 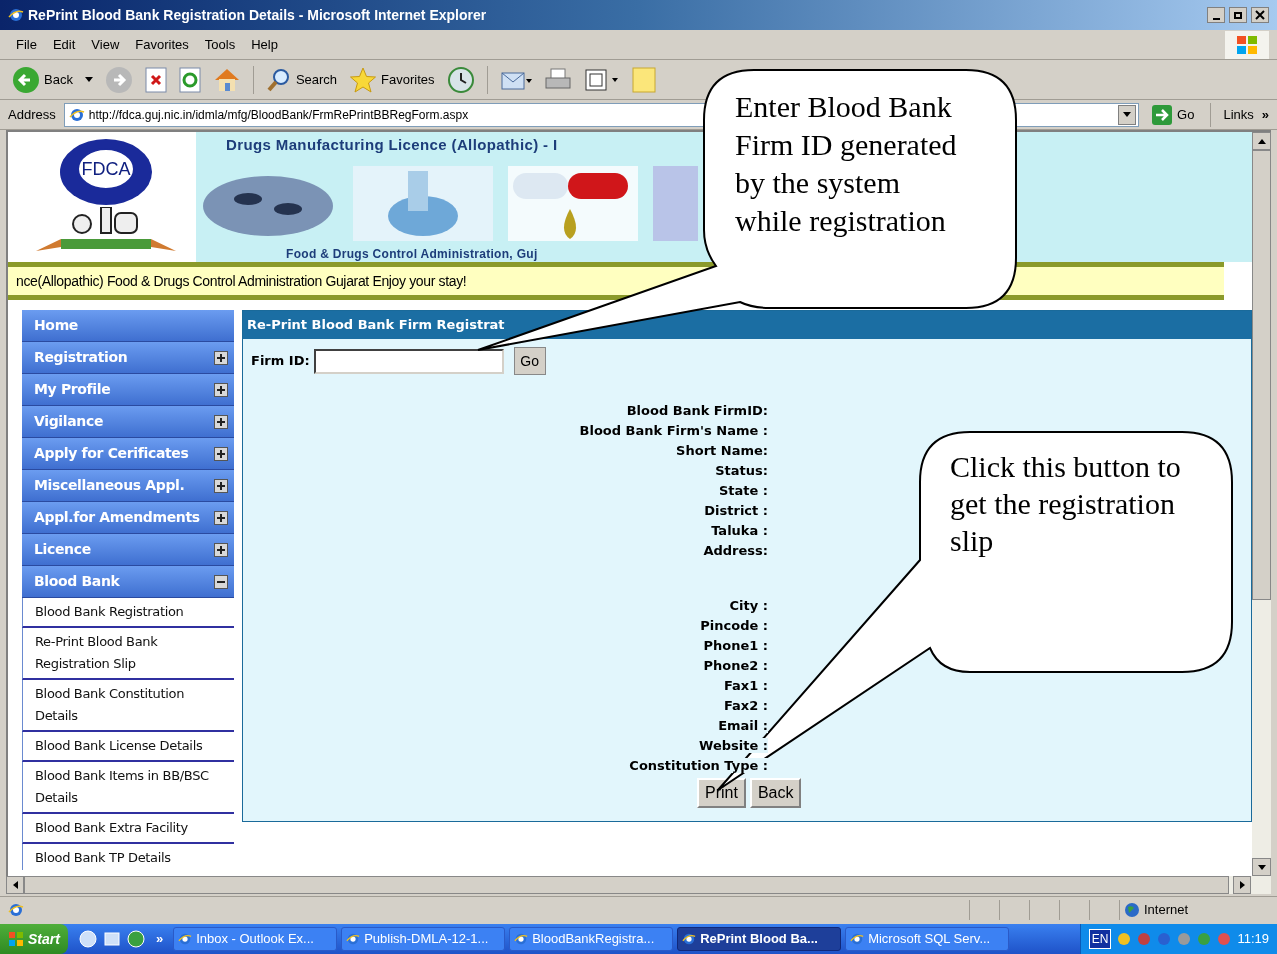 What do you see at coordinates (1261, 504) in the screenshot?
I see `vertical-scrollbar` at bounding box center [1261, 504].